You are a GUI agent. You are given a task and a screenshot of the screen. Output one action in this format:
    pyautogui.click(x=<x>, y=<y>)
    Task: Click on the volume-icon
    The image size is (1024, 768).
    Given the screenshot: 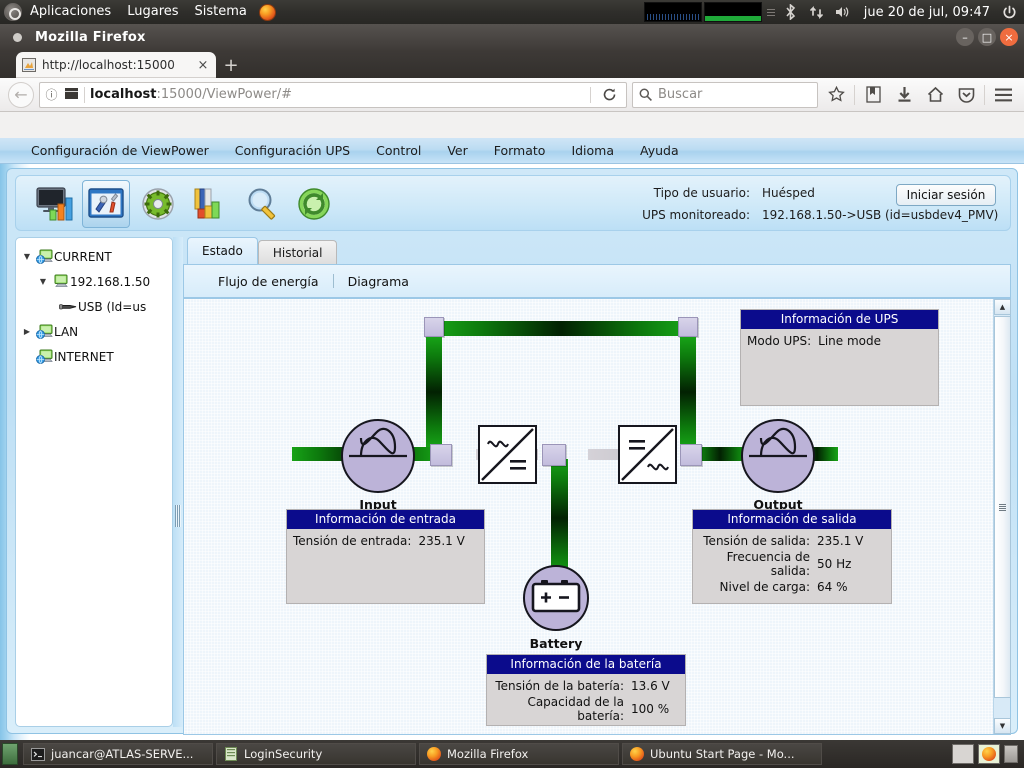 What is the action you would take?
    pyautogui.click(x=843, y=12)
    